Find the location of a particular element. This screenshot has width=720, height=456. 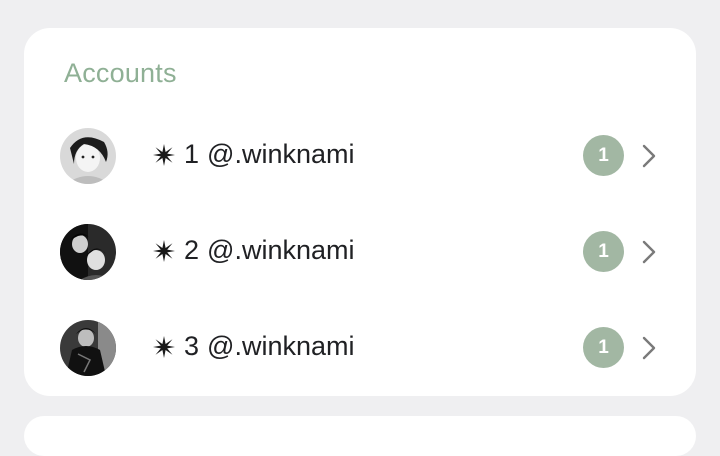

account-label: 1 @.winknami is located at coordinates (253, 154).